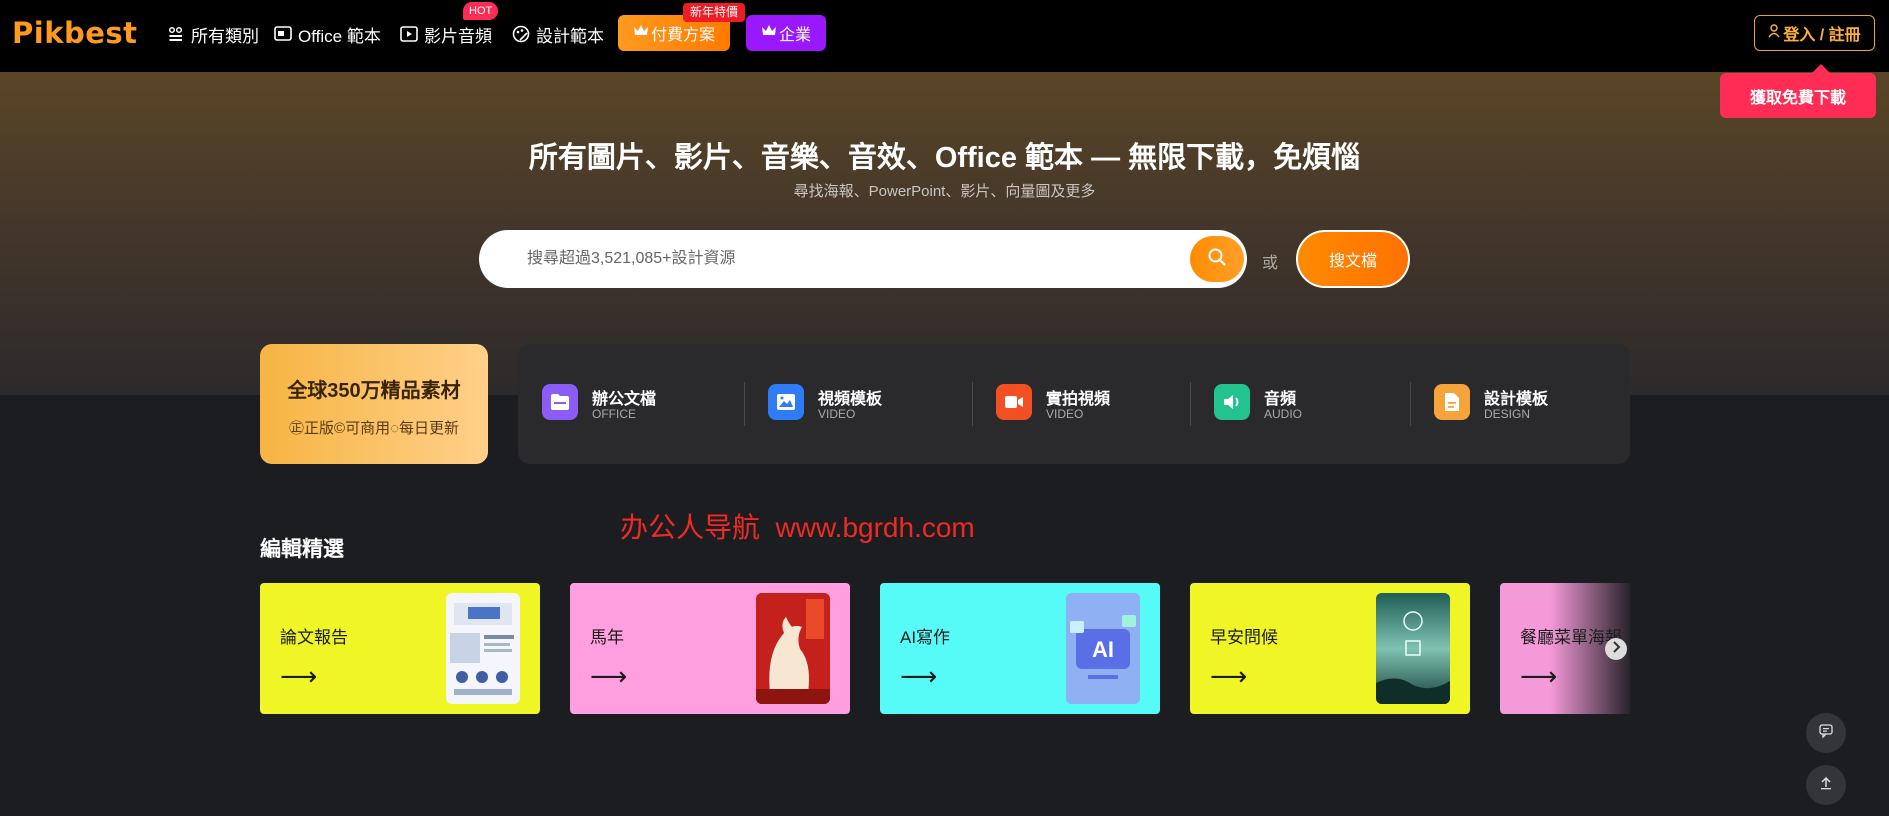  Describe the element at coordinates (374, 404) in the screenshot. I see `promo-card: 全球350万精品素材 ㊣正版©可商用◌每日更新` at that location.